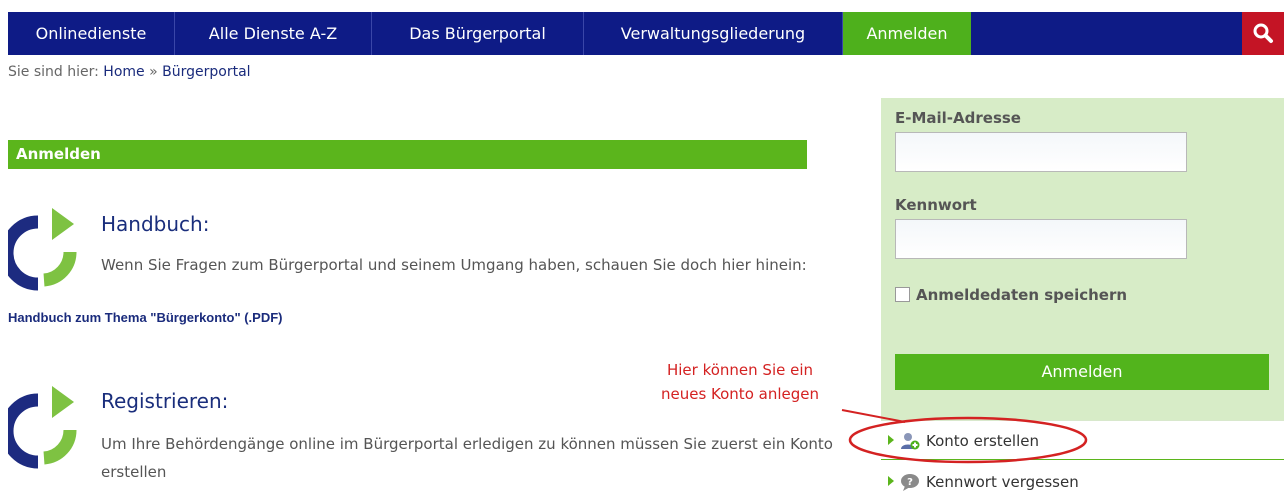 This screenshot has height=497, width=1284. What do you see at coordinates (907, 33) in the screenshot?
I see `tab-anmelden: Anmelden` at bounding box center [907, 33].